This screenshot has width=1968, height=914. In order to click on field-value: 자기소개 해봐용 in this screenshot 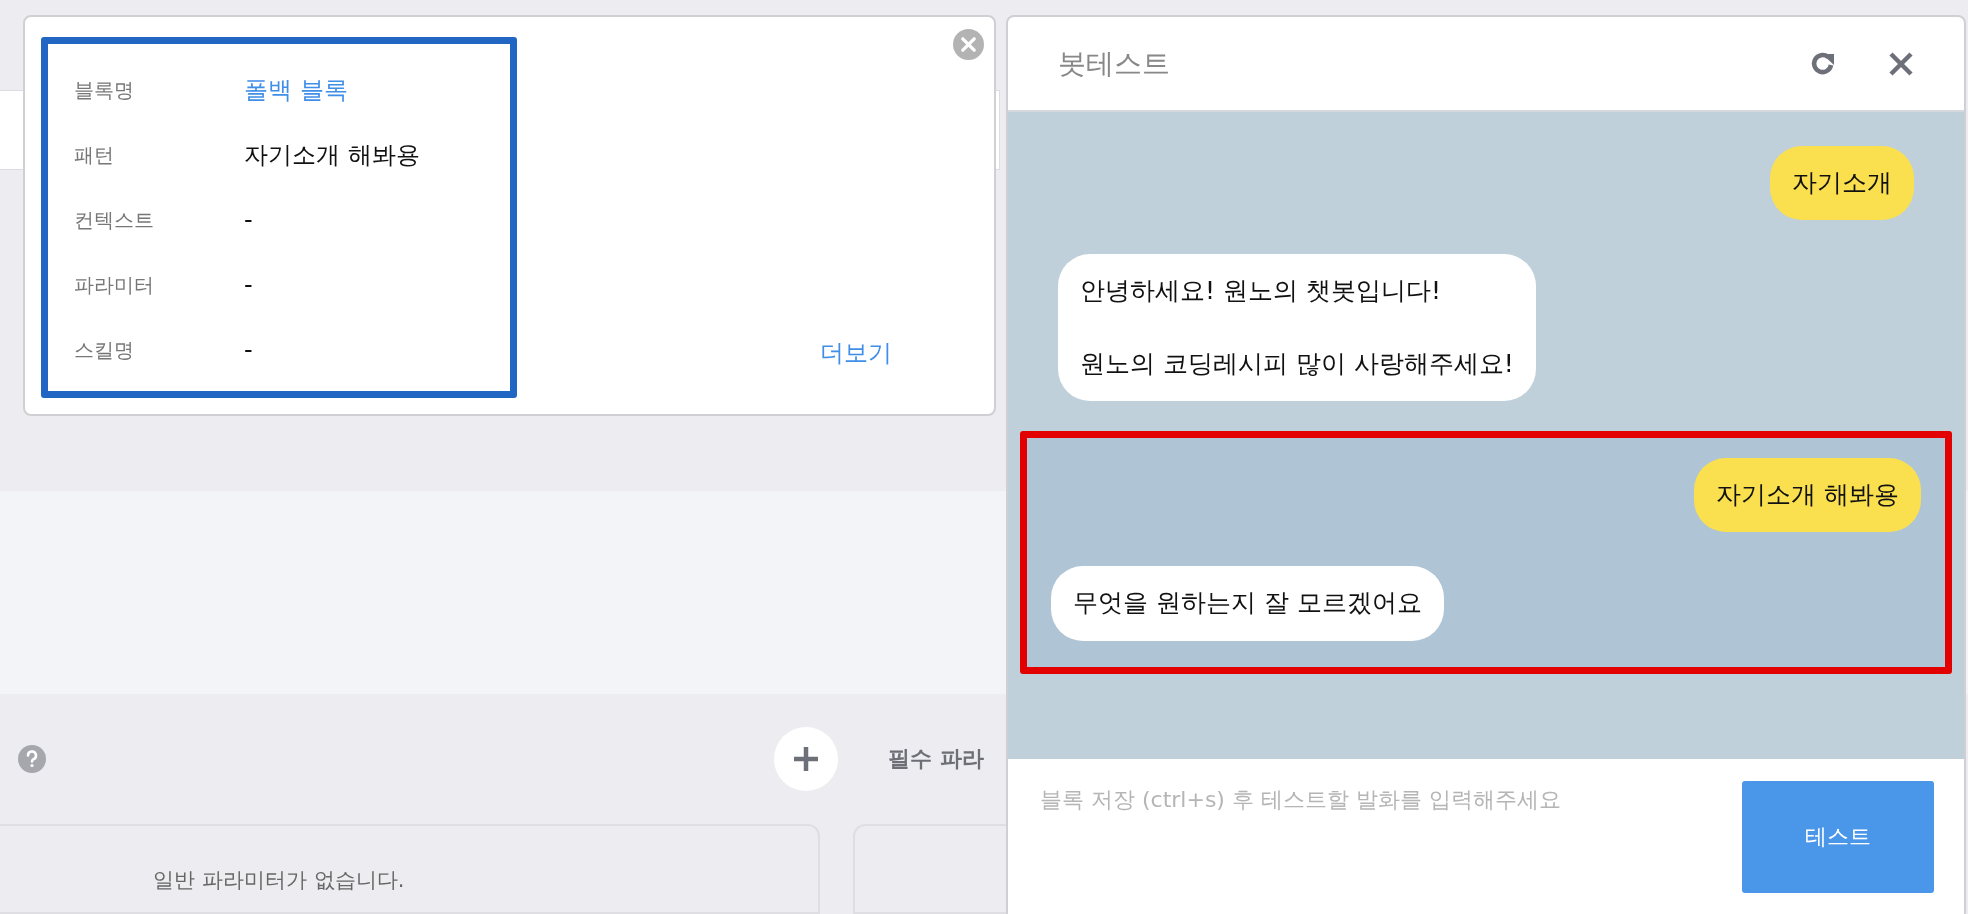, I will do `click(332, 155)`.